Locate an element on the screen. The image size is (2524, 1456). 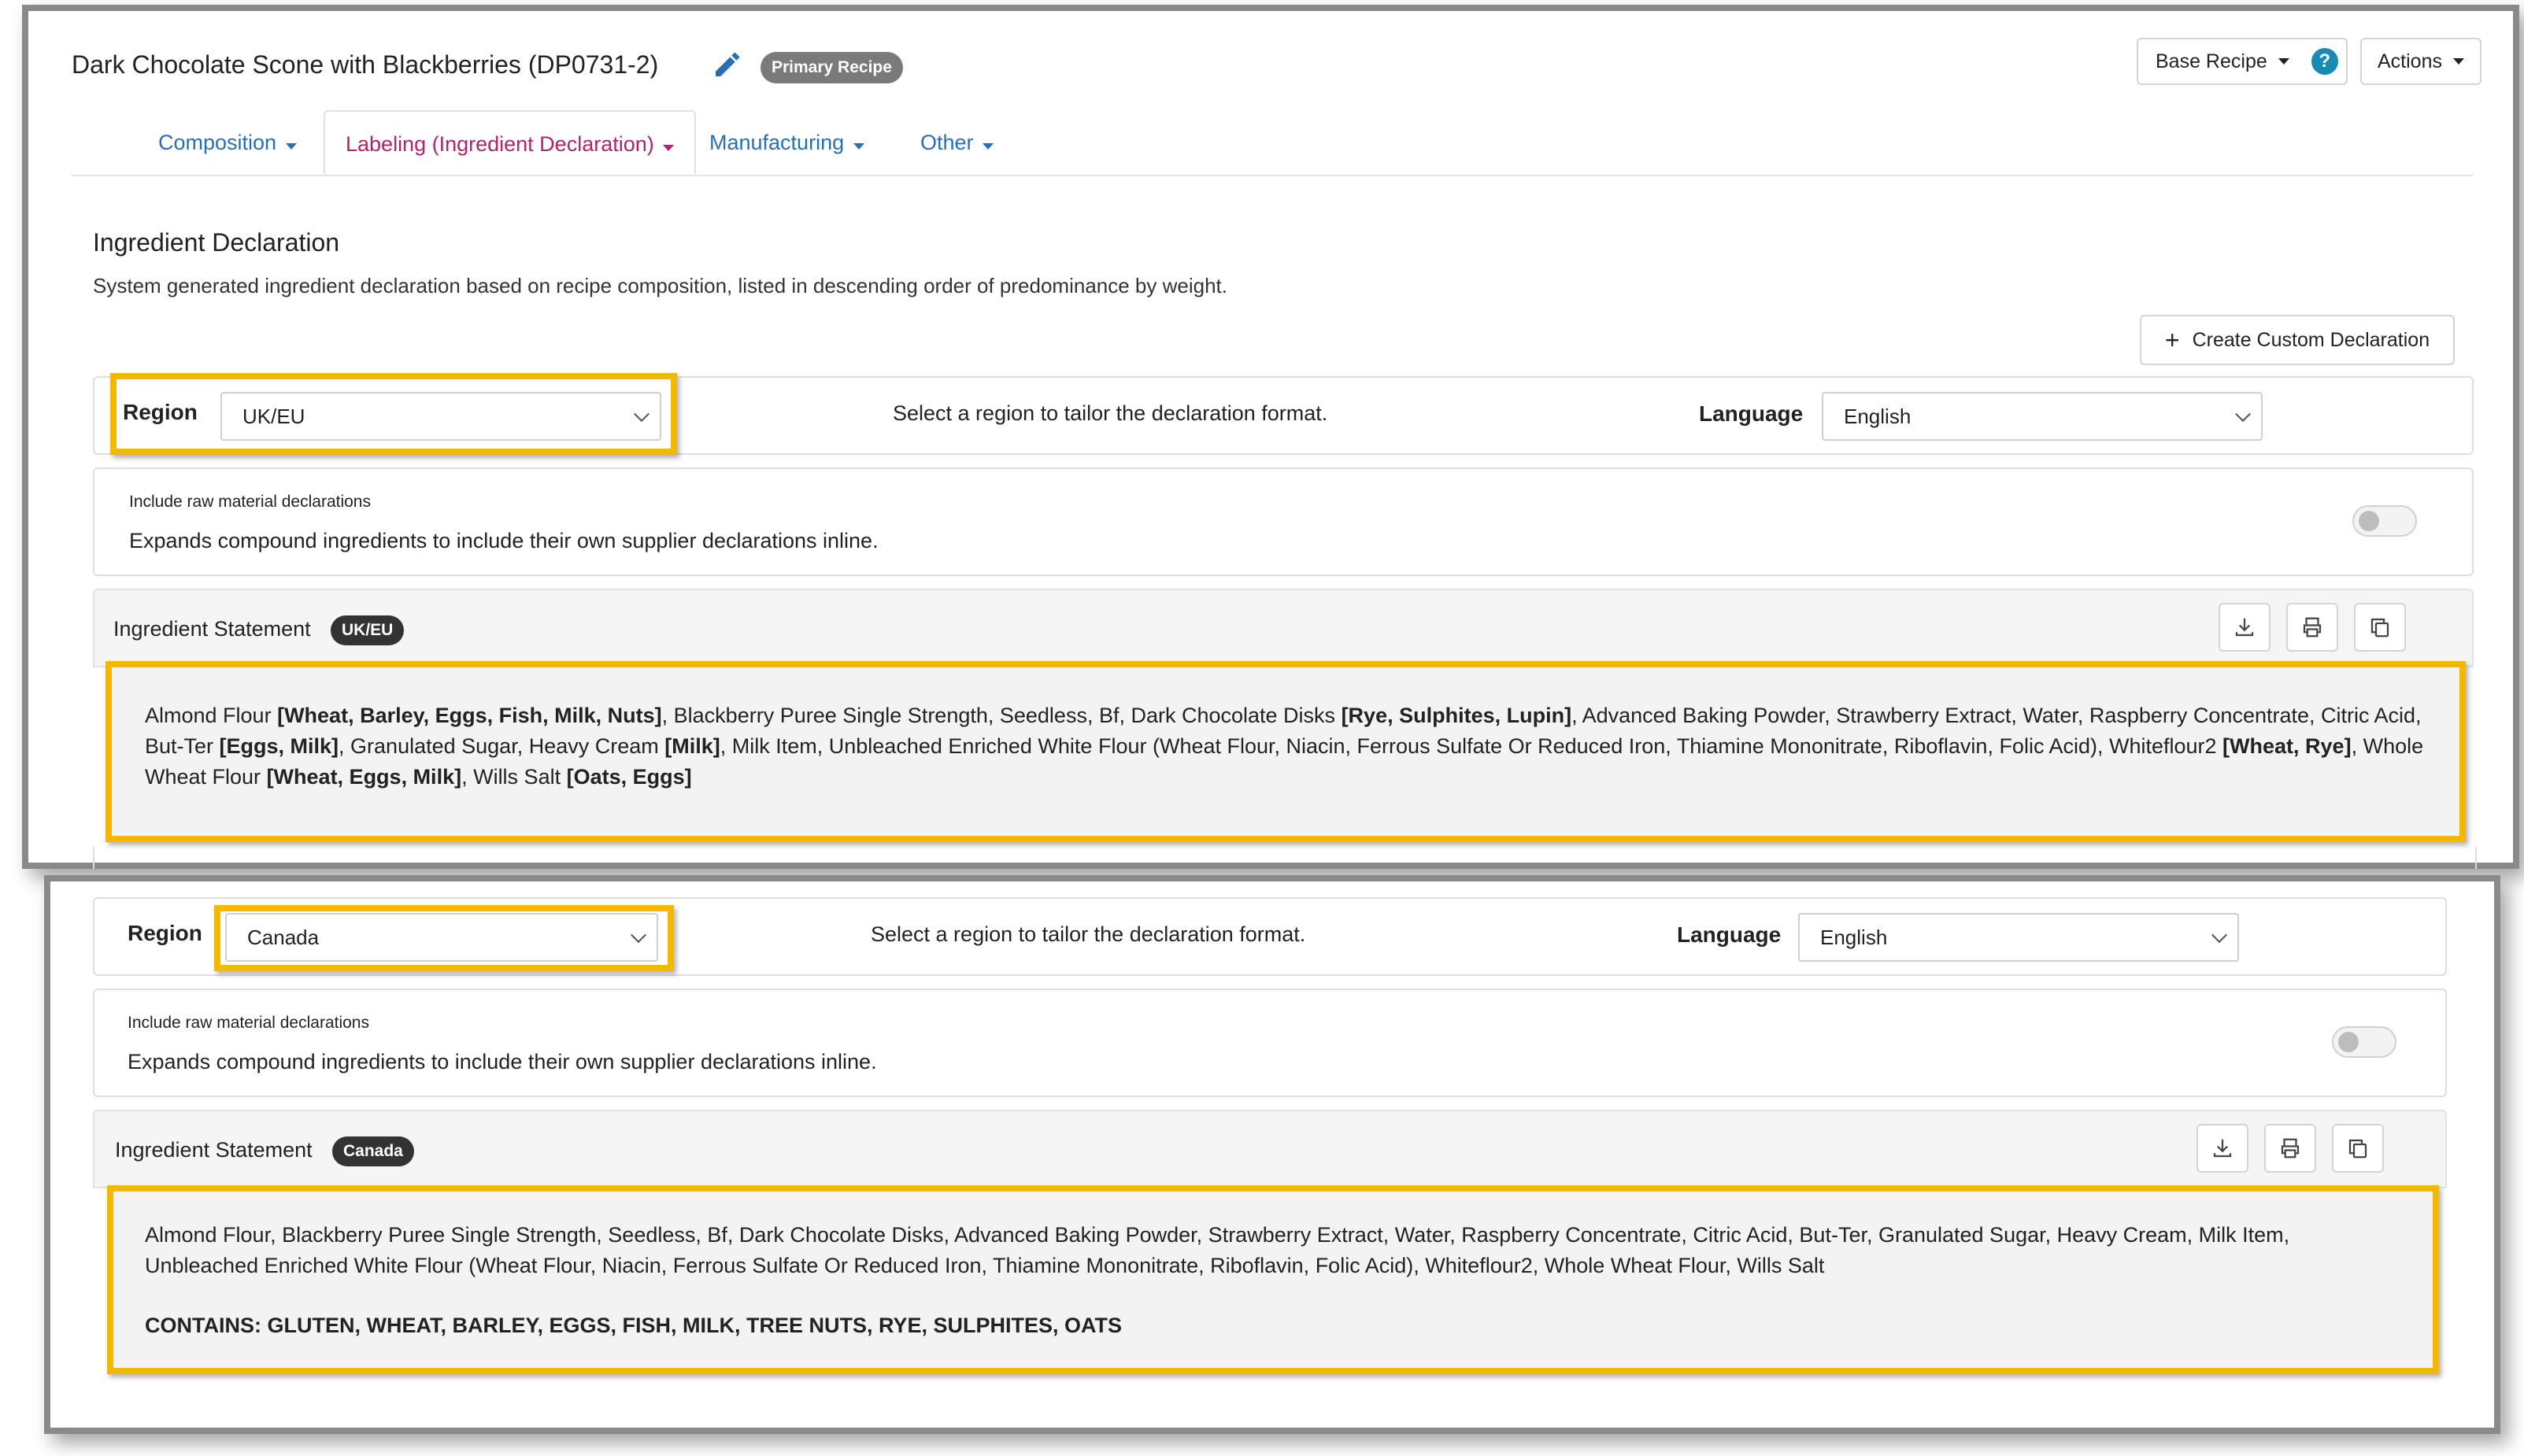
region-badge: UK/EU is located at coordinates (368, 630).